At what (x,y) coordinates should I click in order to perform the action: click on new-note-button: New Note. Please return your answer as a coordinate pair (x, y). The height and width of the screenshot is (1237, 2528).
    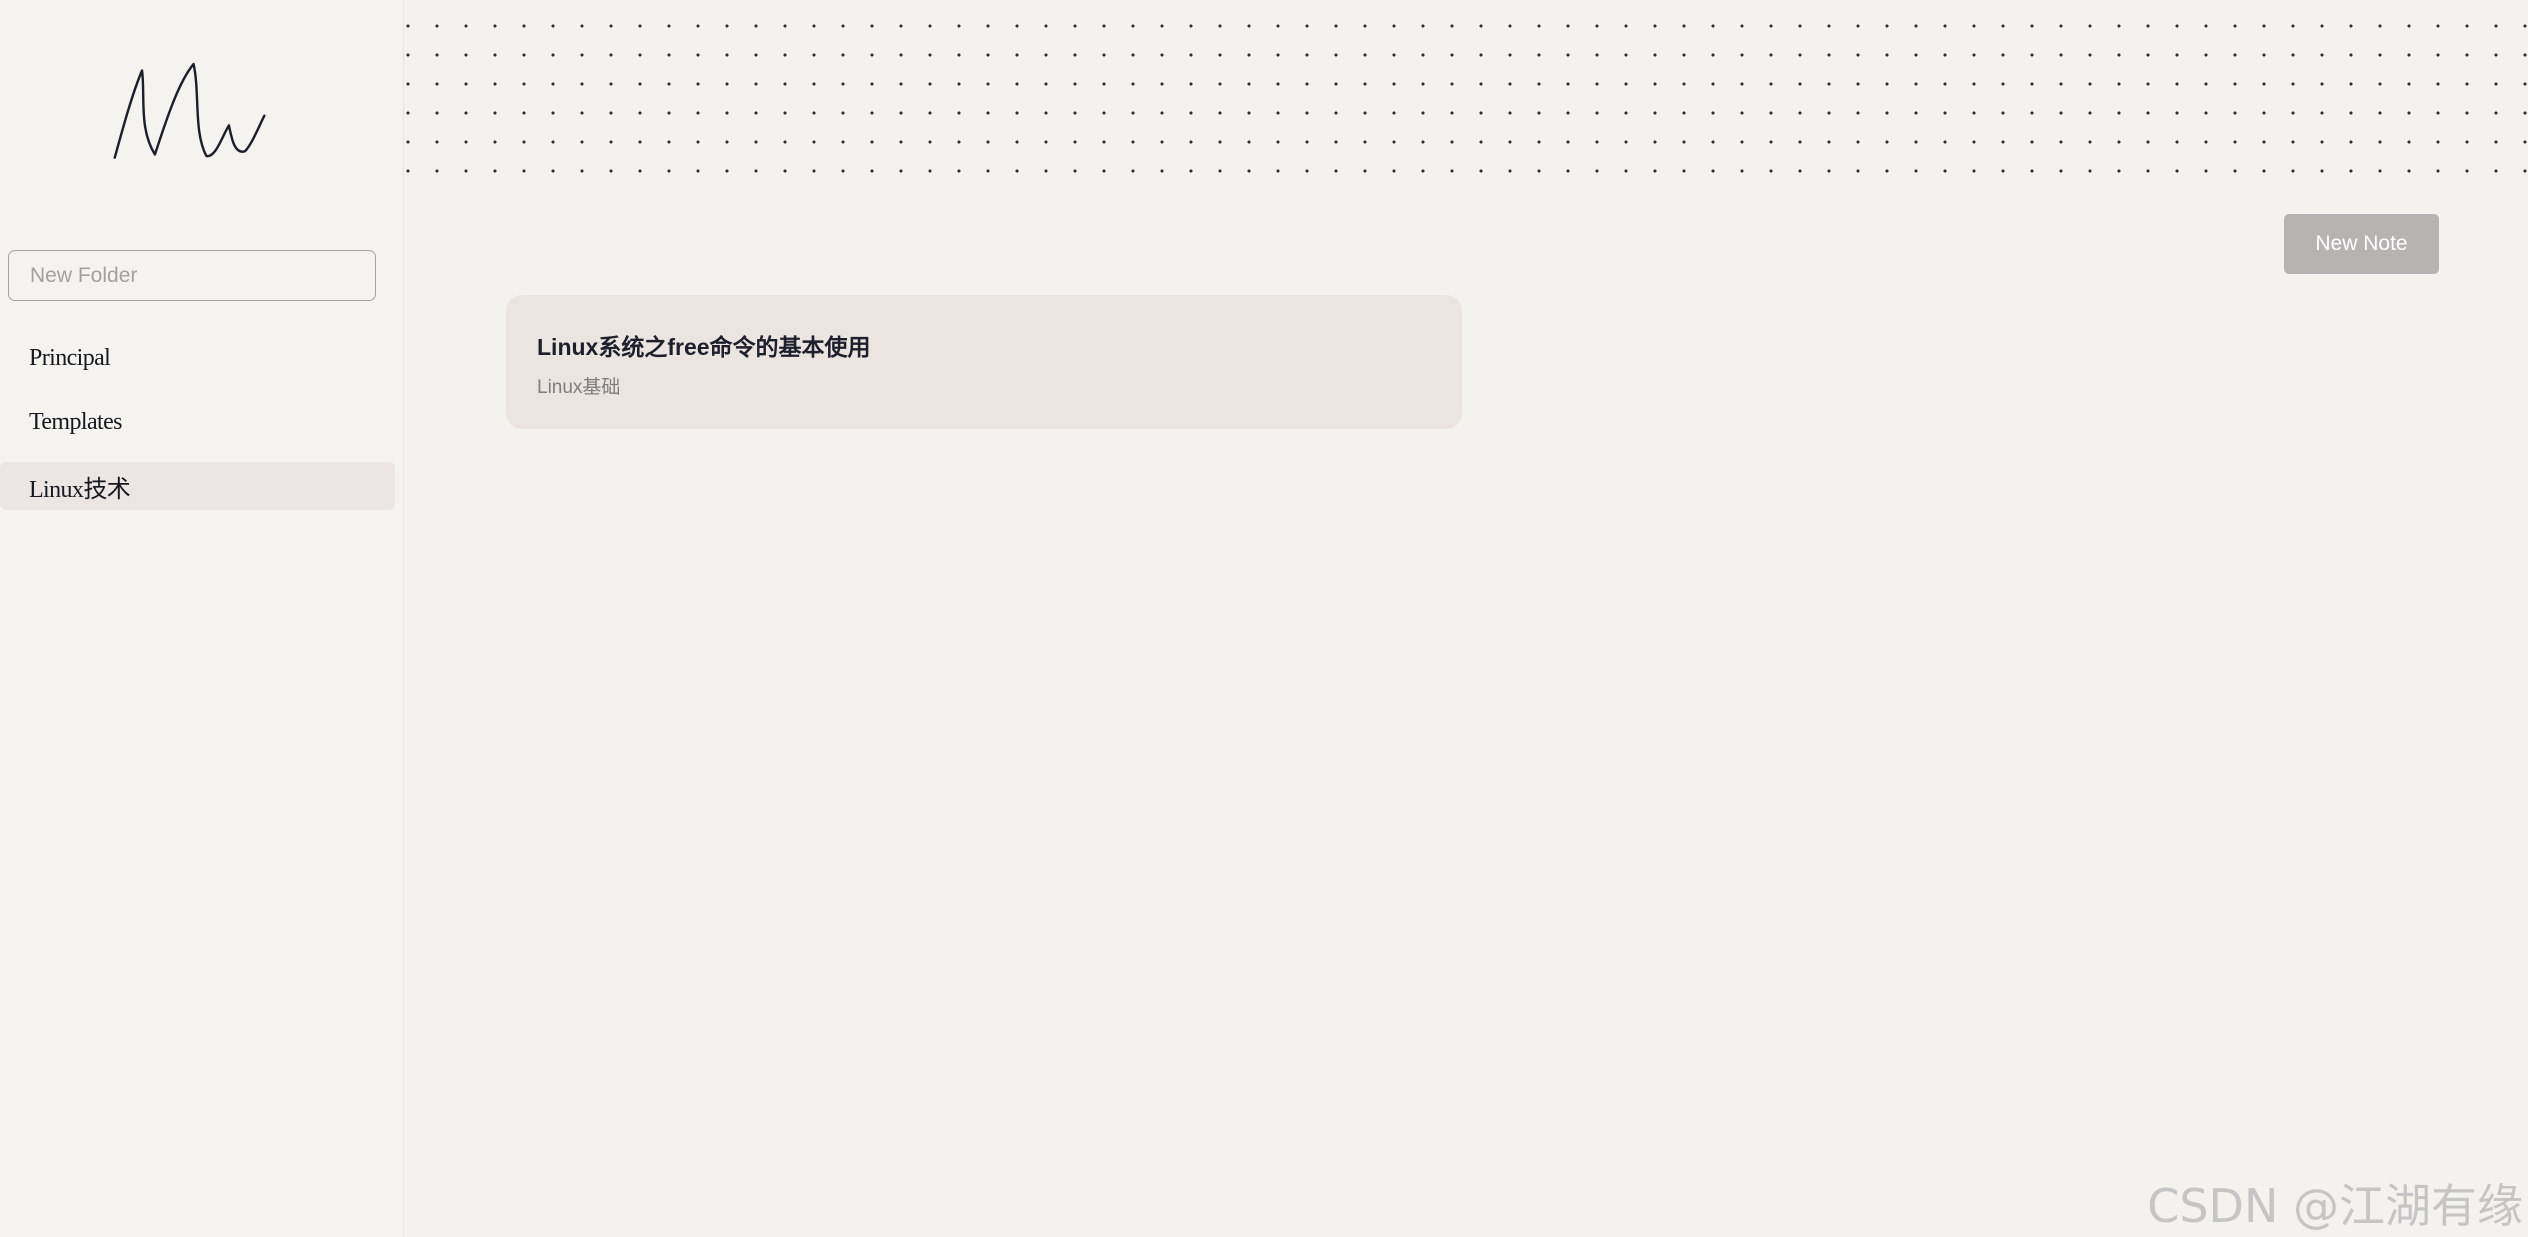
    Looking at the image, I should click on (2361, 244).